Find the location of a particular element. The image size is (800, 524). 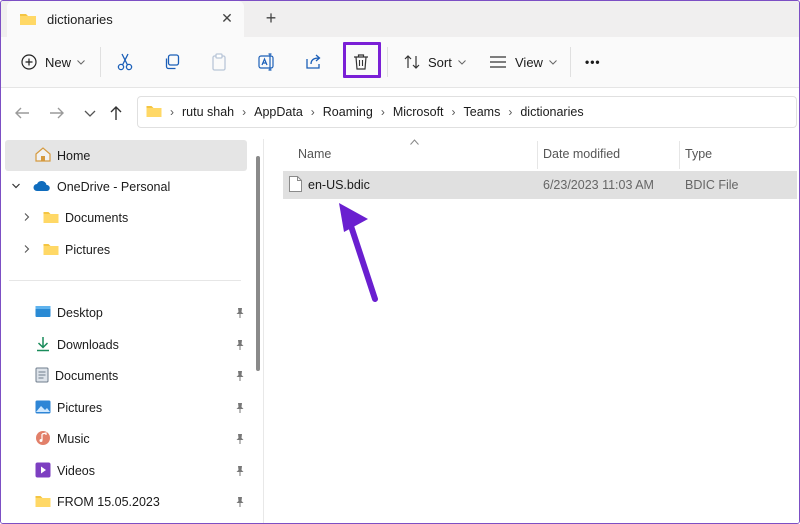

download-icon is located at coordinates (43, 345).